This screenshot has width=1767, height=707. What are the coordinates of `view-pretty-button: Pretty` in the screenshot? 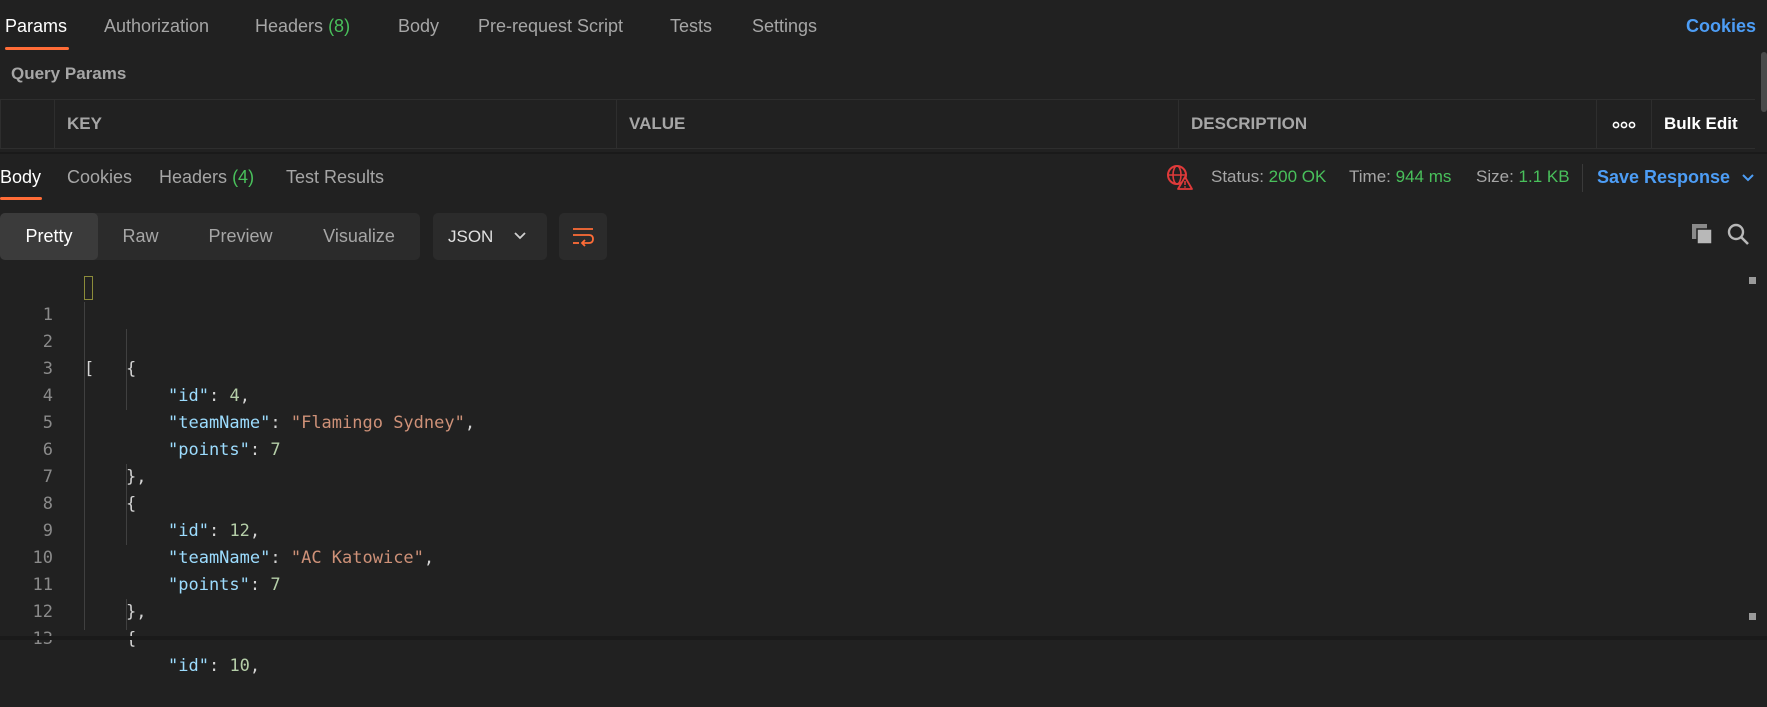 It's located at (49, 236).